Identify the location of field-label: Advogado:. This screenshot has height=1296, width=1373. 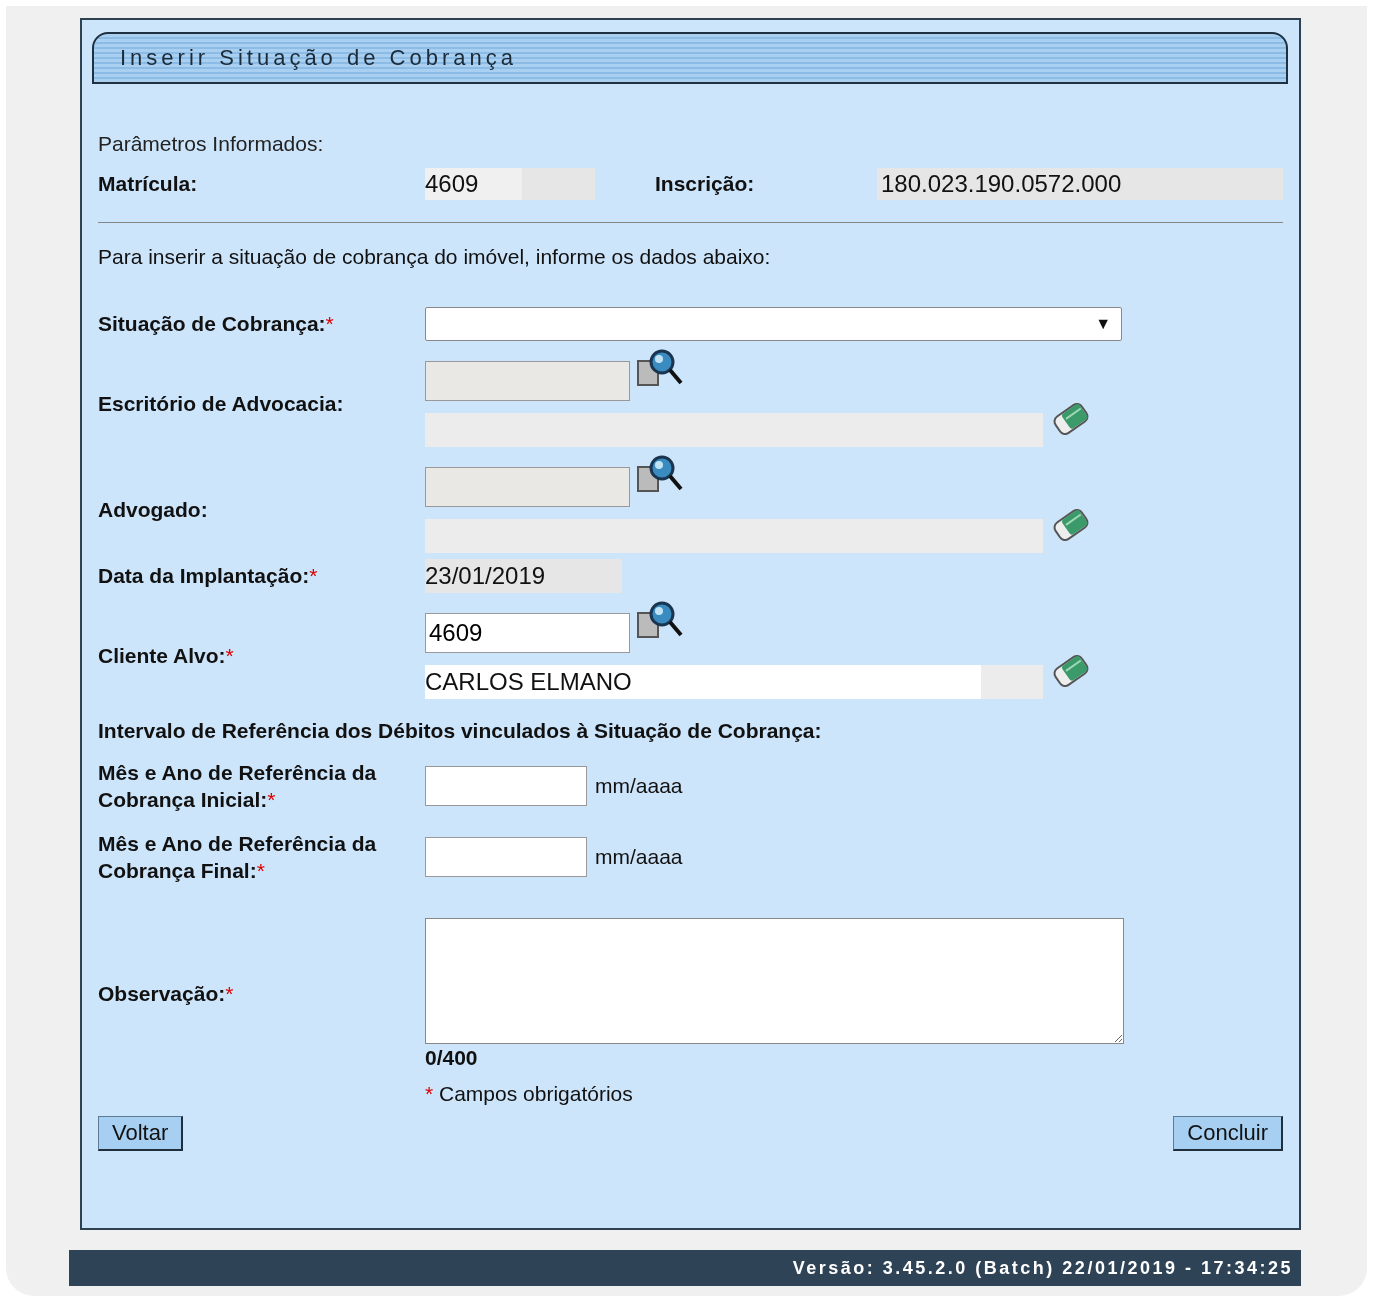
(153, 509).